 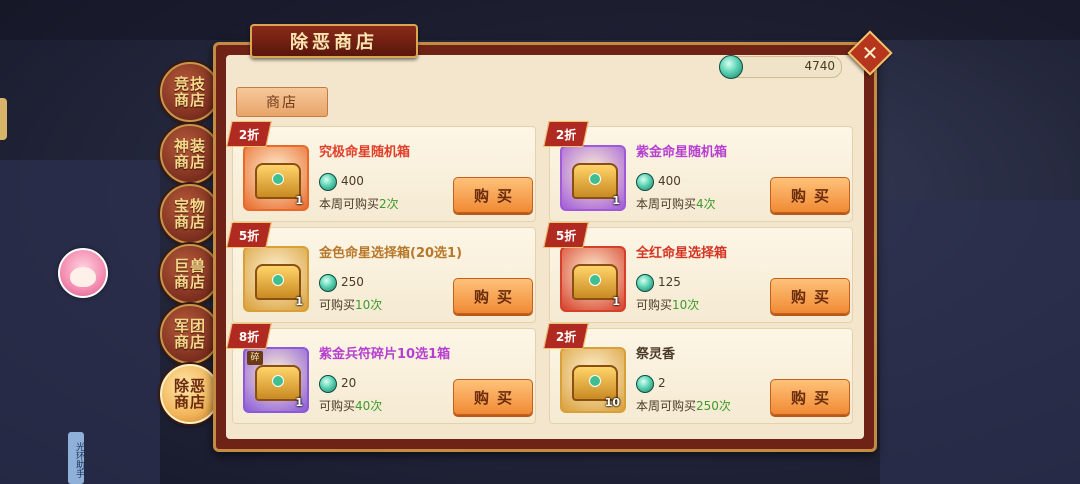 What do you see at coordinates (698, 272) in the screenshot?
I see `shop-item-card: 1 5折 全红命星选择箱 125 可购买10次 购买` at bounding box center [698, 272].